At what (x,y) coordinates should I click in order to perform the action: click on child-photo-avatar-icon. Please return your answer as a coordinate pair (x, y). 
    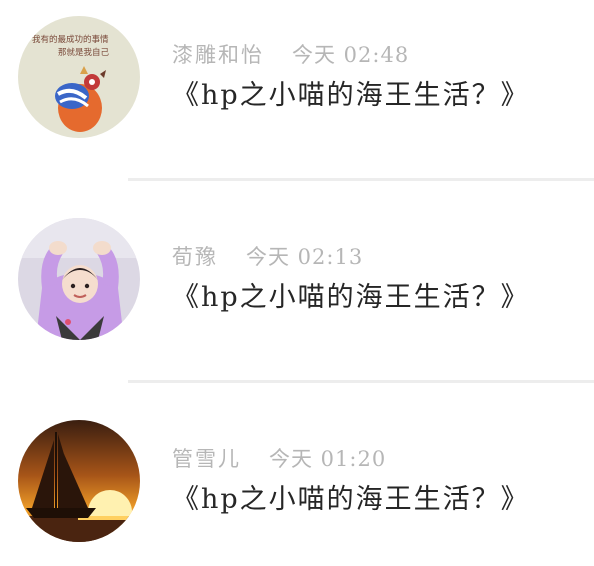
    Looking at the image, I should click on (79, 279).